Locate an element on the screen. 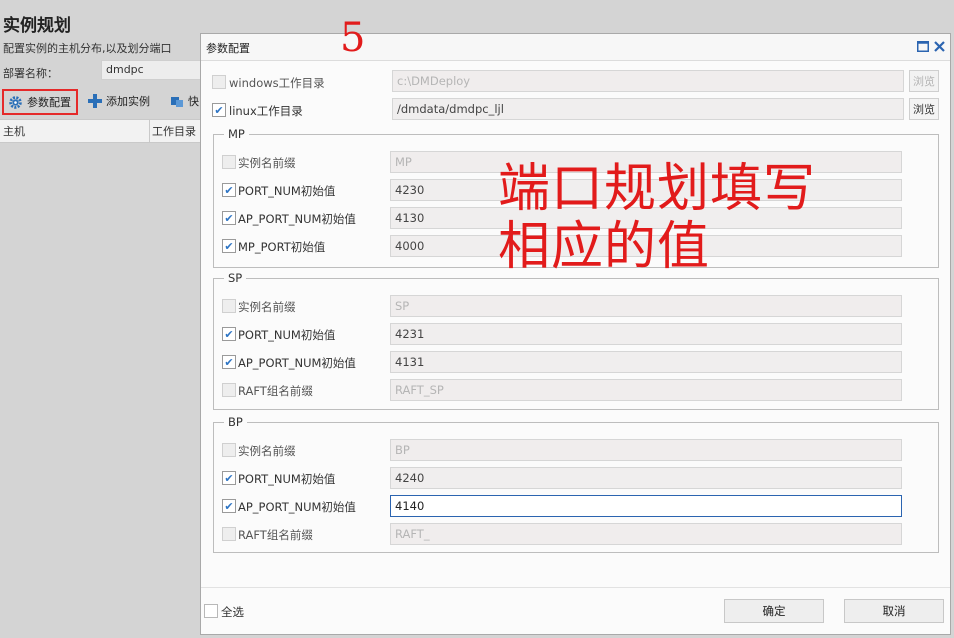 The height and width of the screenshot is (638, 954). bp-raft-prefix-input: RAFT_ is located at coordinates (646, 534).